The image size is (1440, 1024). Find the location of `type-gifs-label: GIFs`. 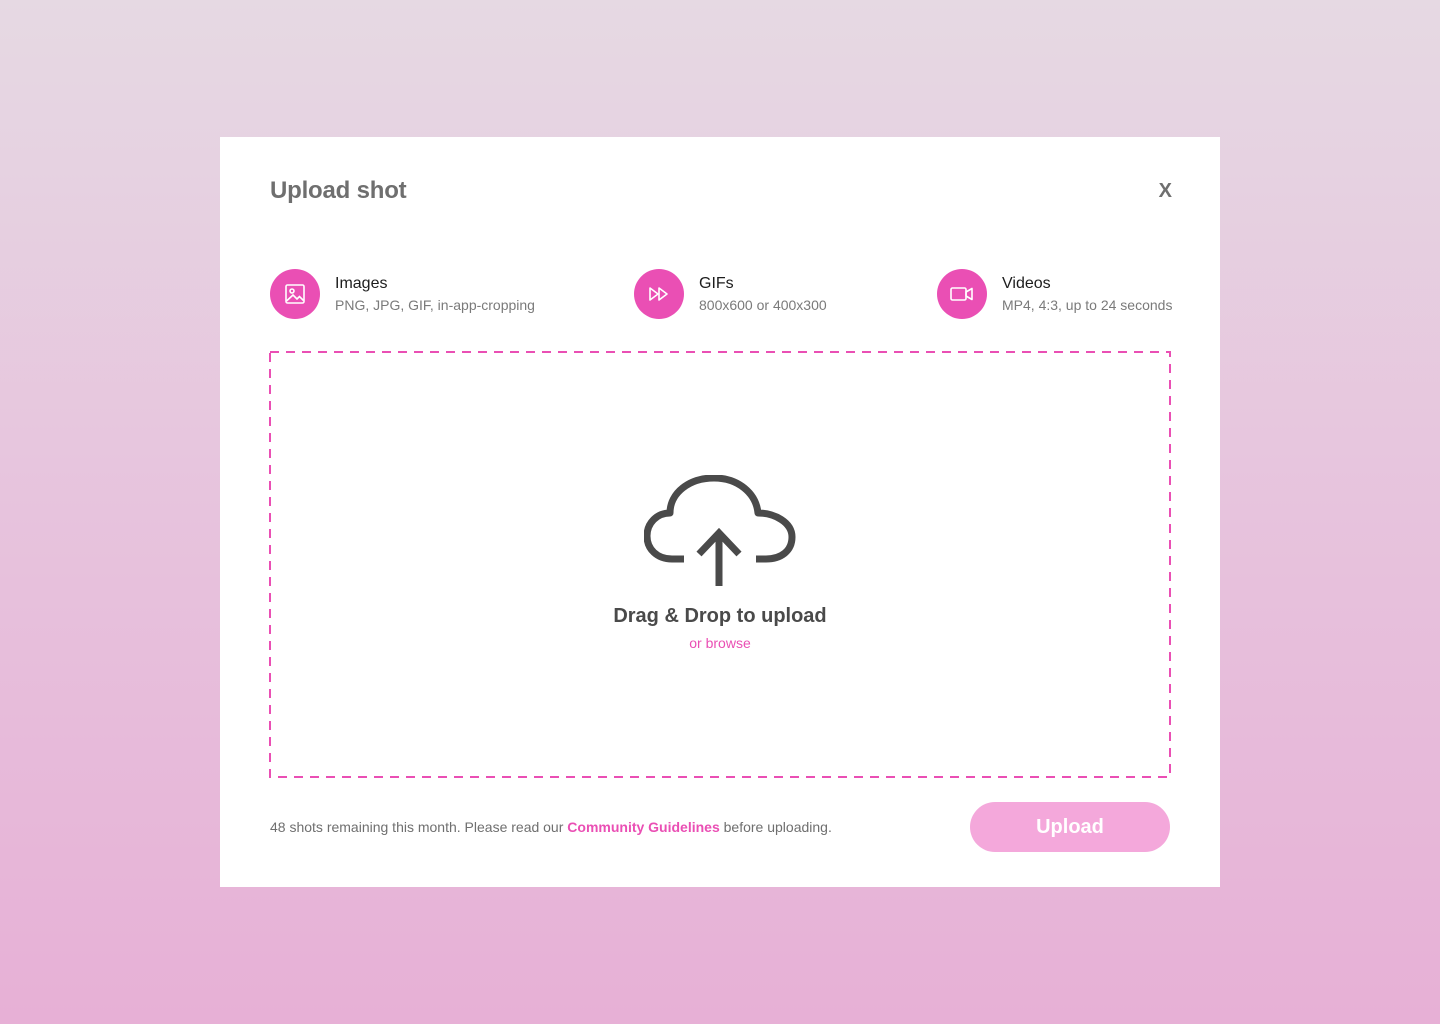

type-gifs-label: GIFs is located at coordinates (716, 283).